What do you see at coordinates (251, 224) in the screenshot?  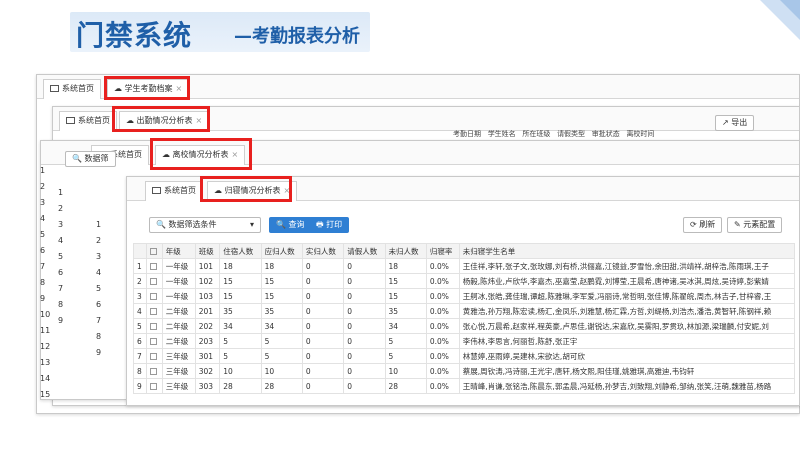 I see `caret-down-icon: ▾` at bounding box center [251, 224].